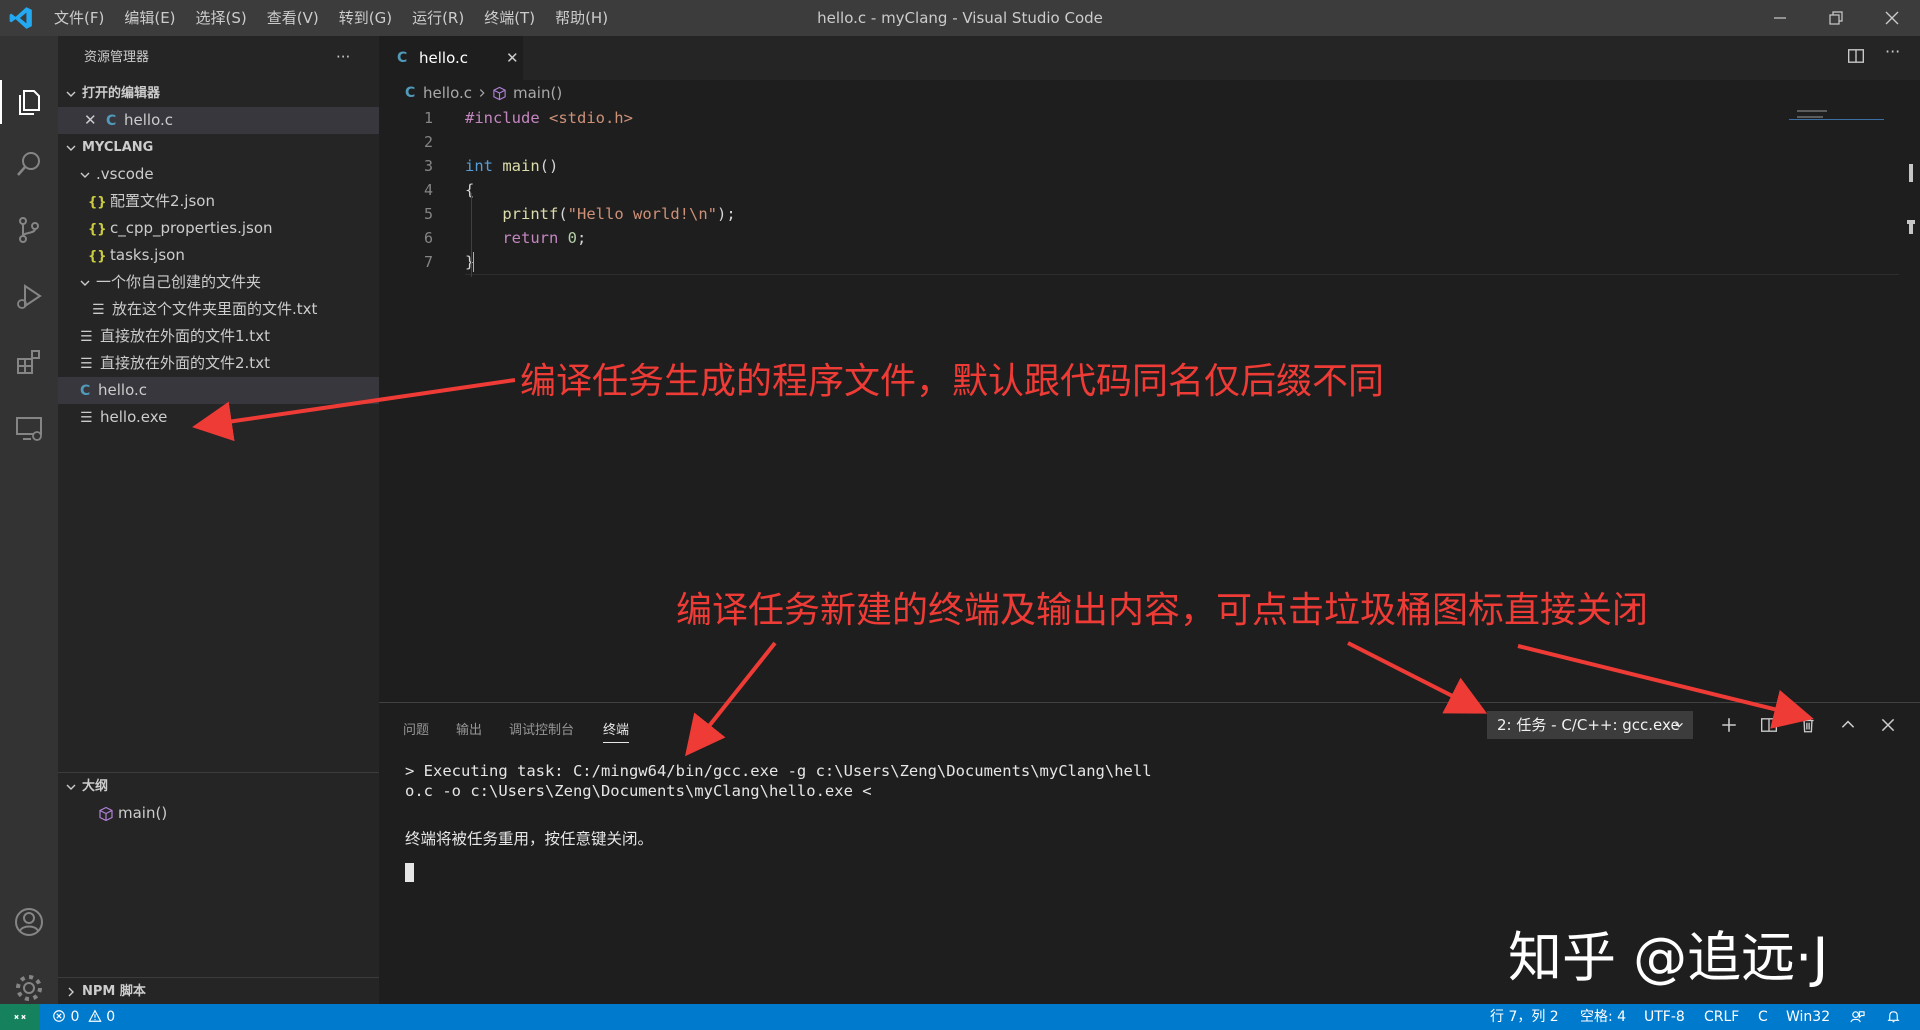 The height and width of the screenshot is (1030, 1920). Describe the element at coordinates (85, 391) in the screenshot. I see `c-file-icon: C` at that location.